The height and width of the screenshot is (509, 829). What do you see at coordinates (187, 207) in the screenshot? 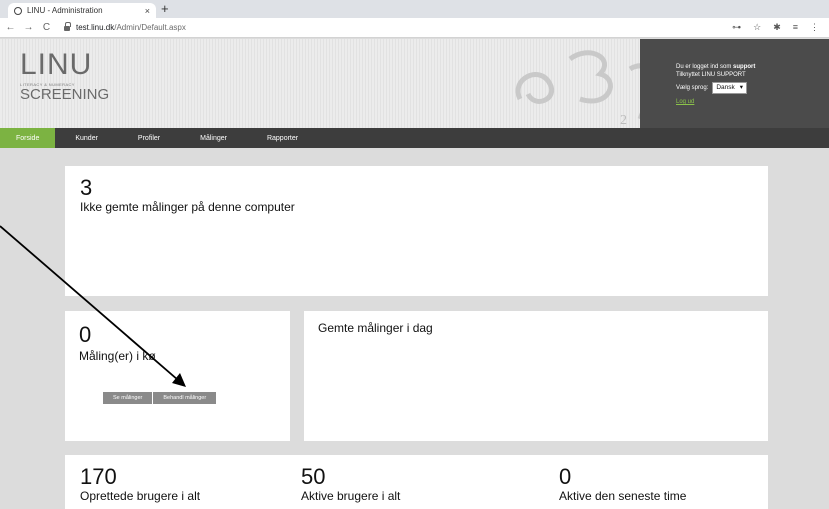
I see `unsaved-label: Ikke gemte målinger på denne computer` at bounding box center [187, 207].